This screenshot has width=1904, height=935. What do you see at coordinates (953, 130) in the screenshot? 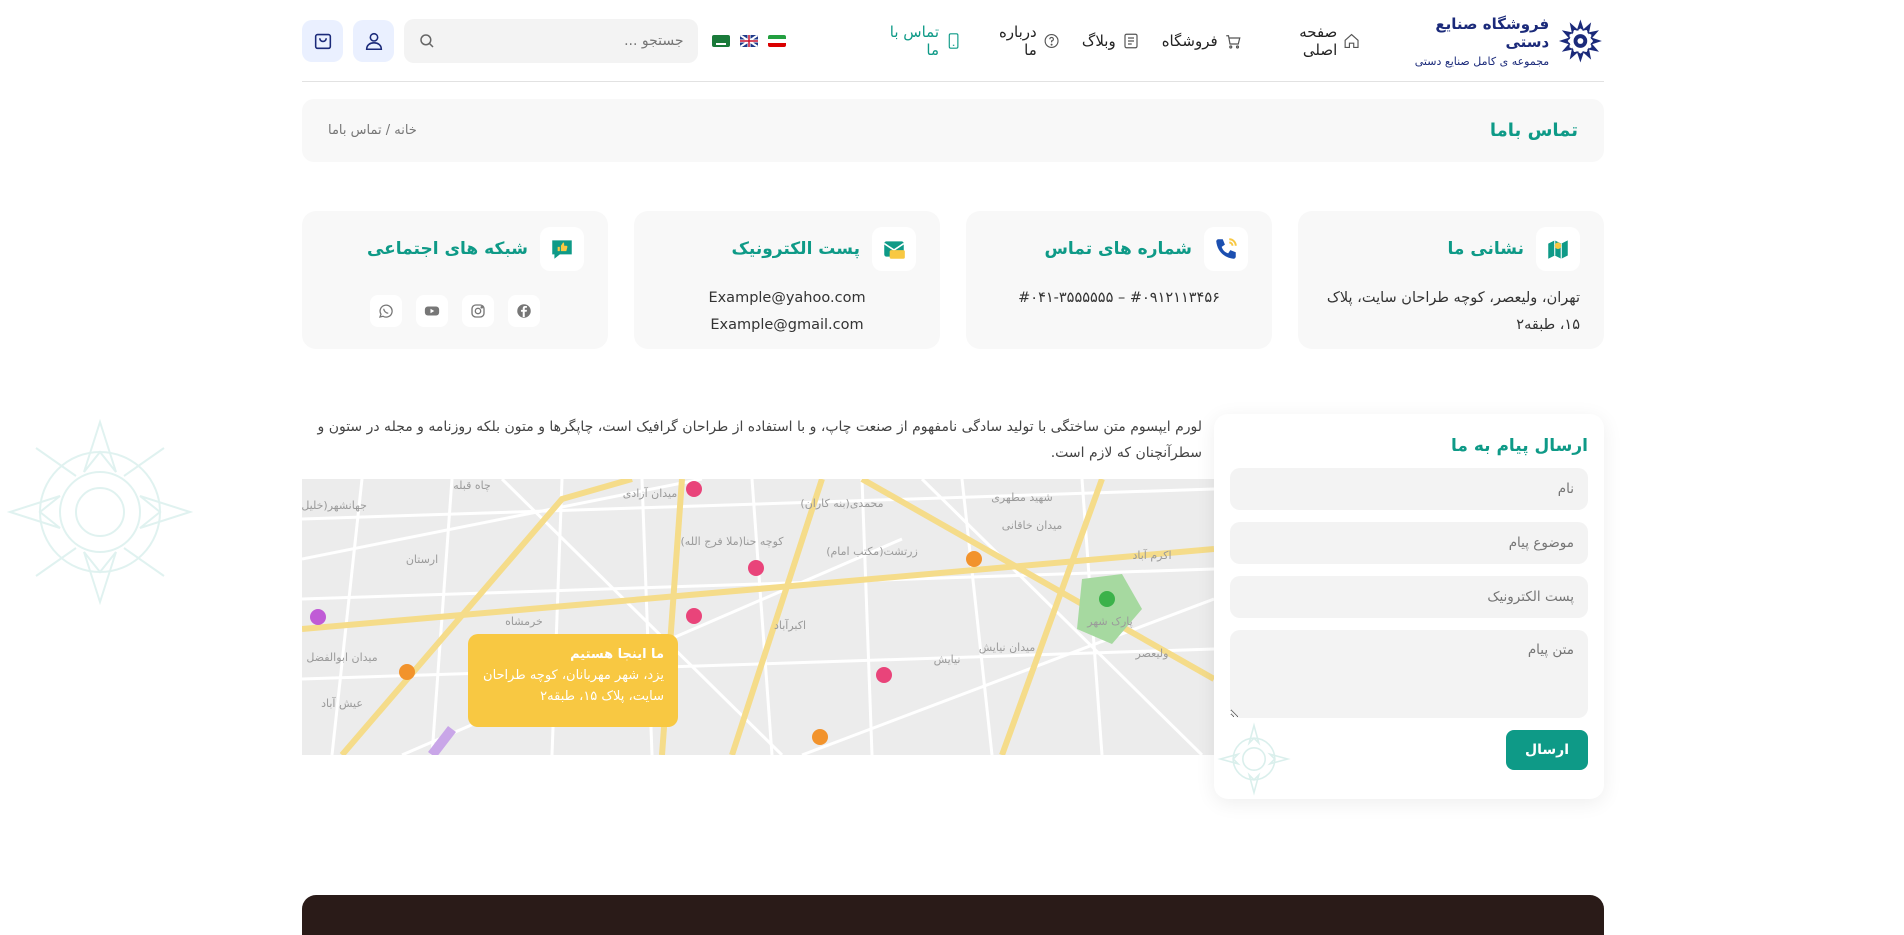
I see `page-header-bar: تماس باما خانه / تماس باما` at bounding box center [953, 130].